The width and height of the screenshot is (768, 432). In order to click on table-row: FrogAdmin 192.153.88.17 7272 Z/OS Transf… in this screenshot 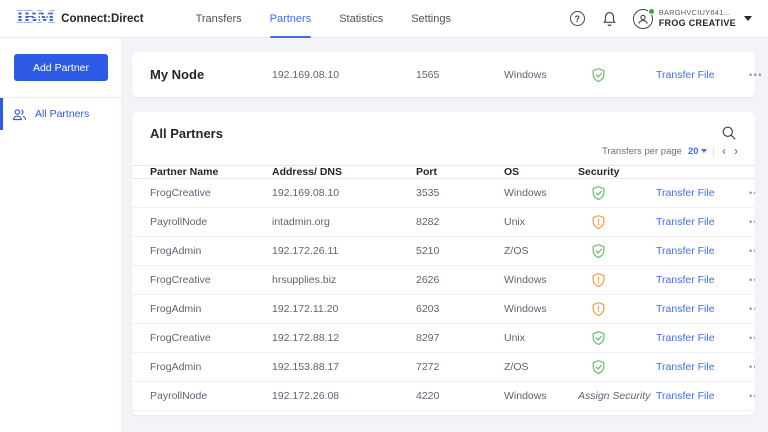, I will do `click(443, 367)`.